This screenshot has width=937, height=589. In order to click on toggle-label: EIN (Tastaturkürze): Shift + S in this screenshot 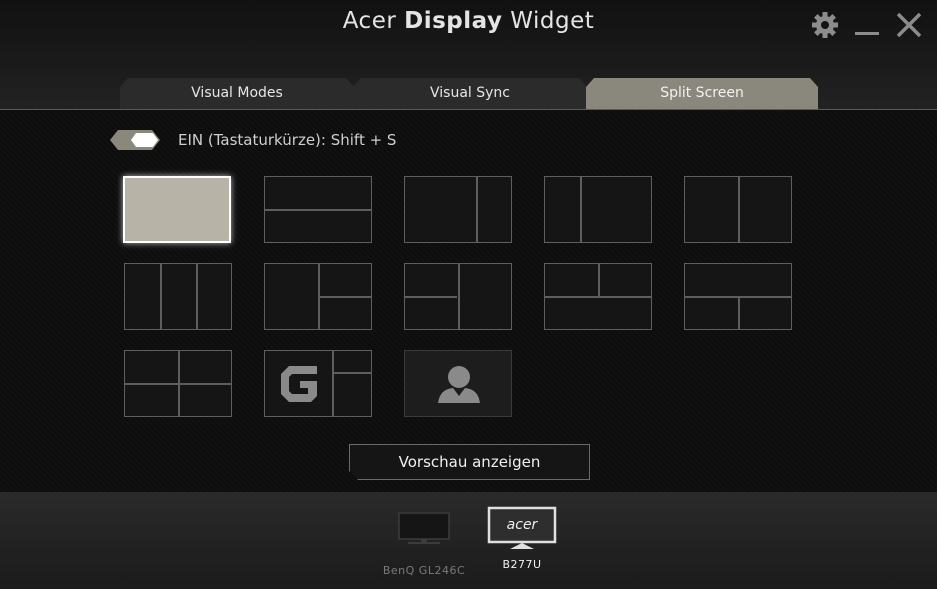, I will do `click(287, 140)`.